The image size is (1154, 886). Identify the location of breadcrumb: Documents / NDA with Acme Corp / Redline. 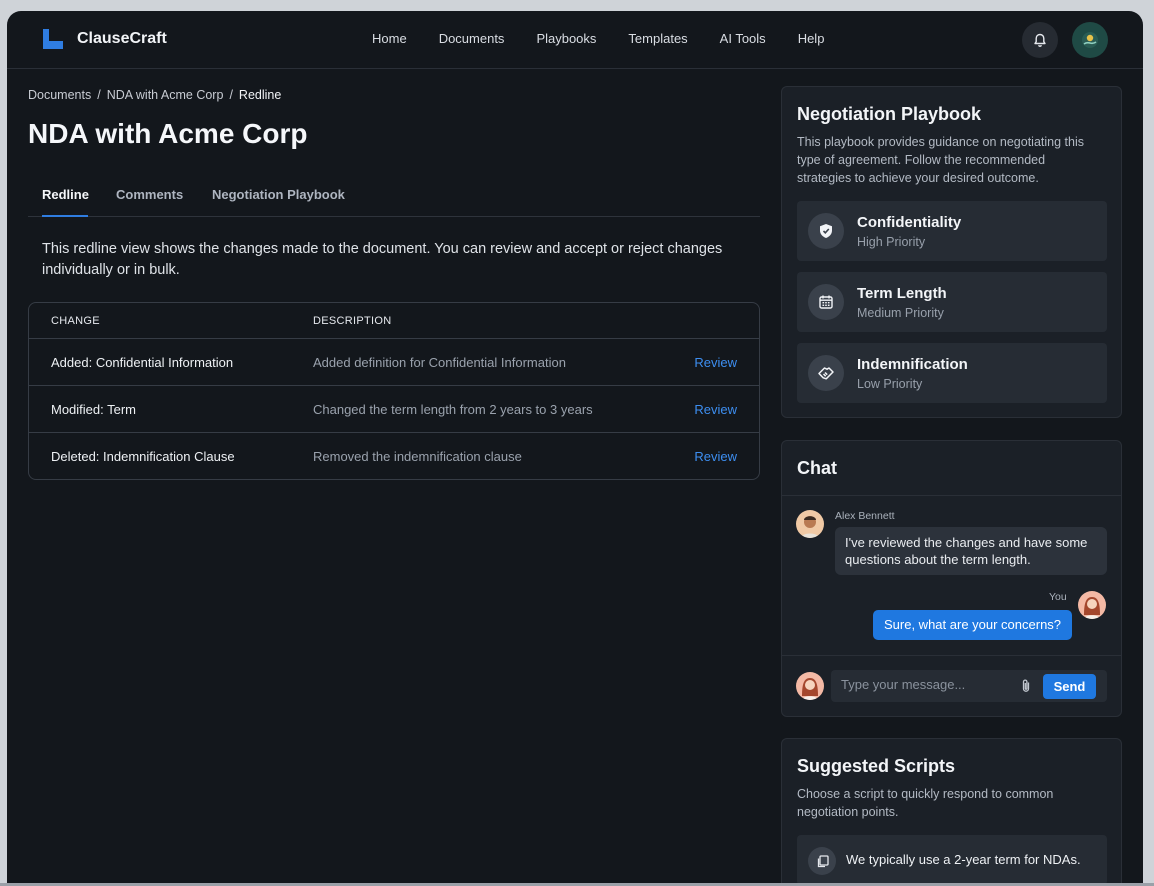
(154, 95).